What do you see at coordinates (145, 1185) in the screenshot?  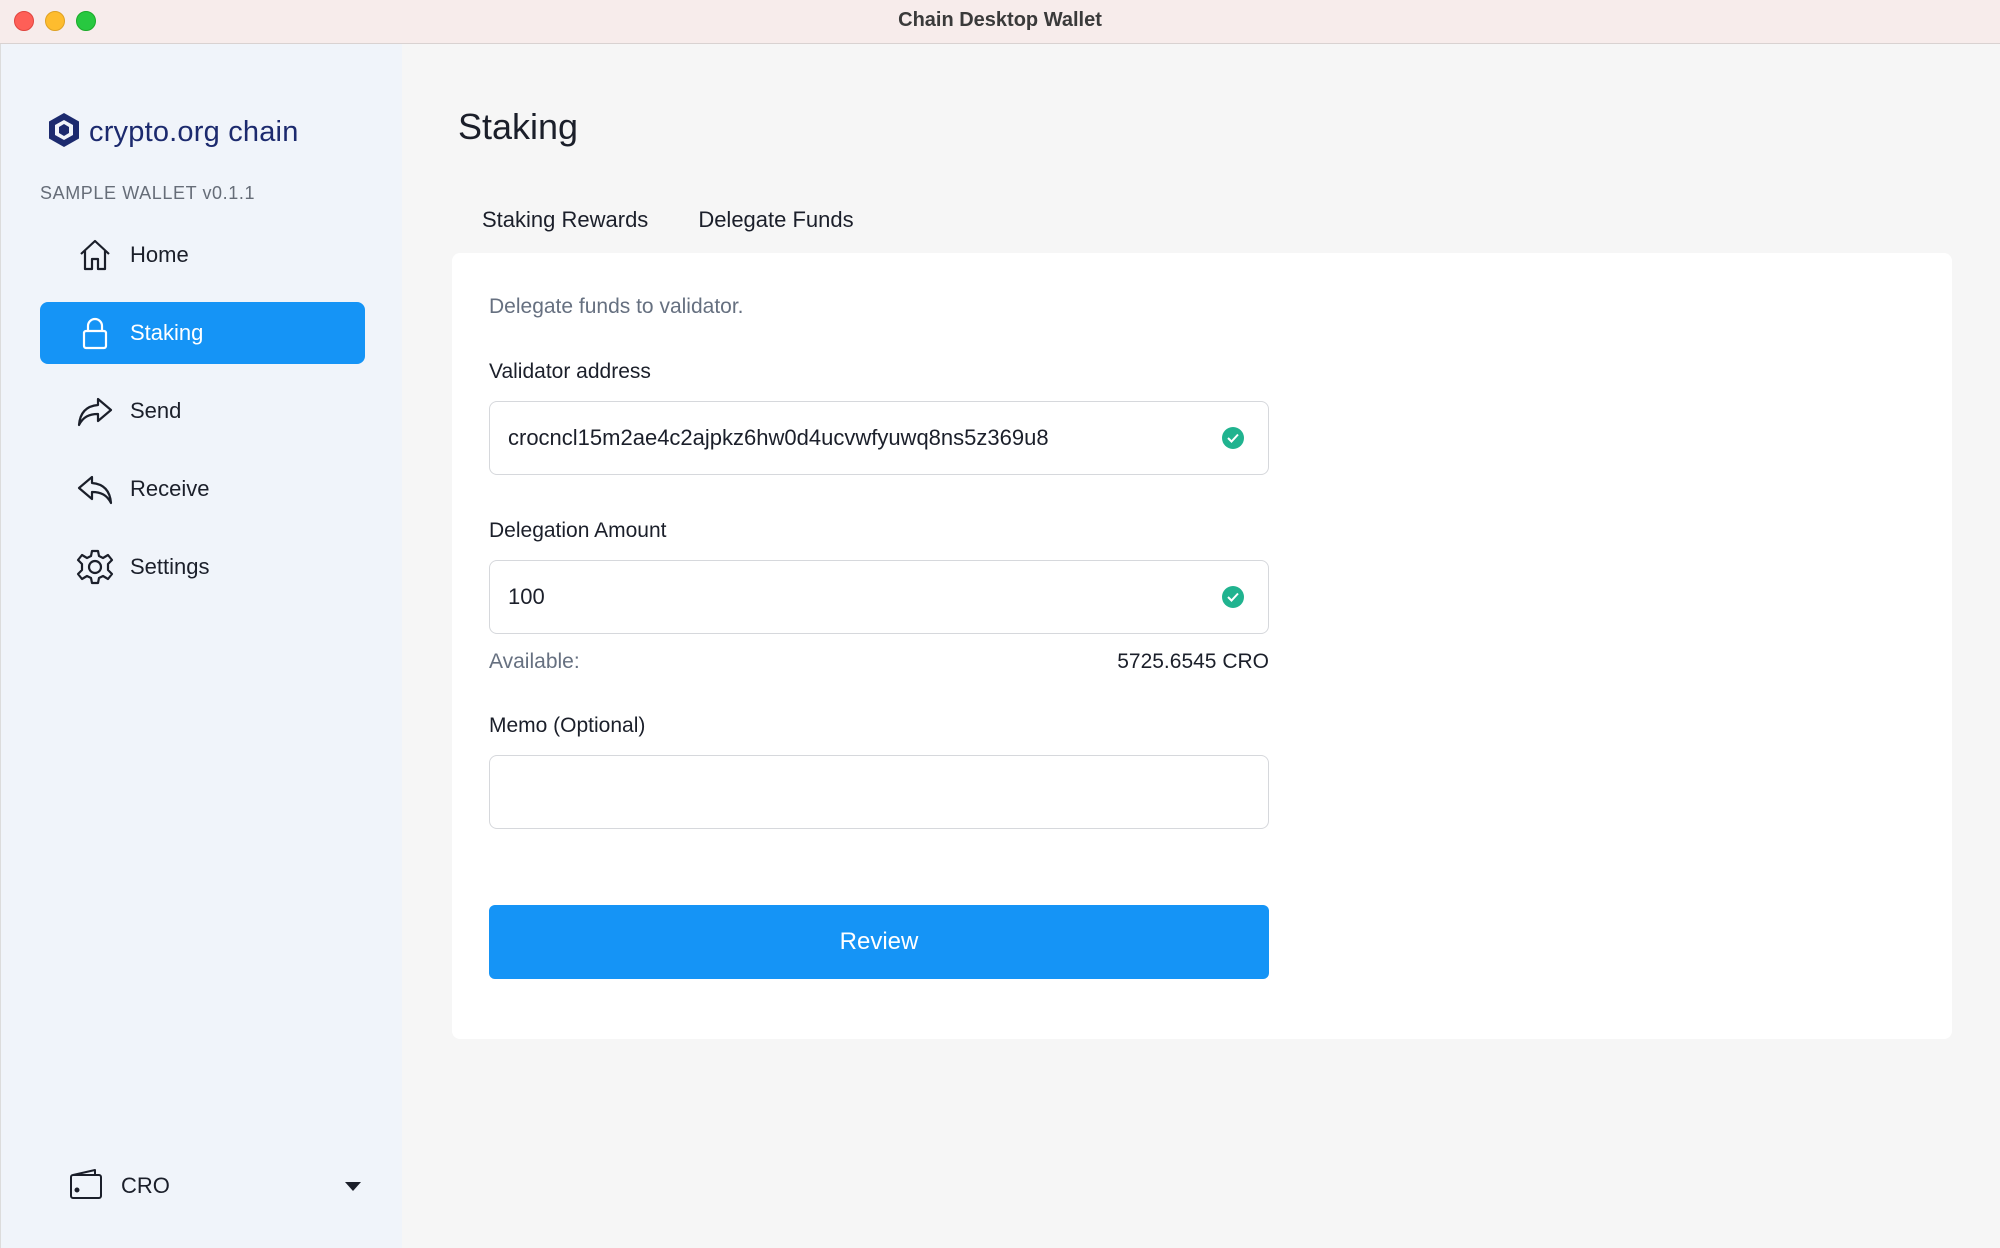 I see `wallet-selector-label: CRO` at bounding box center [145, 1185].